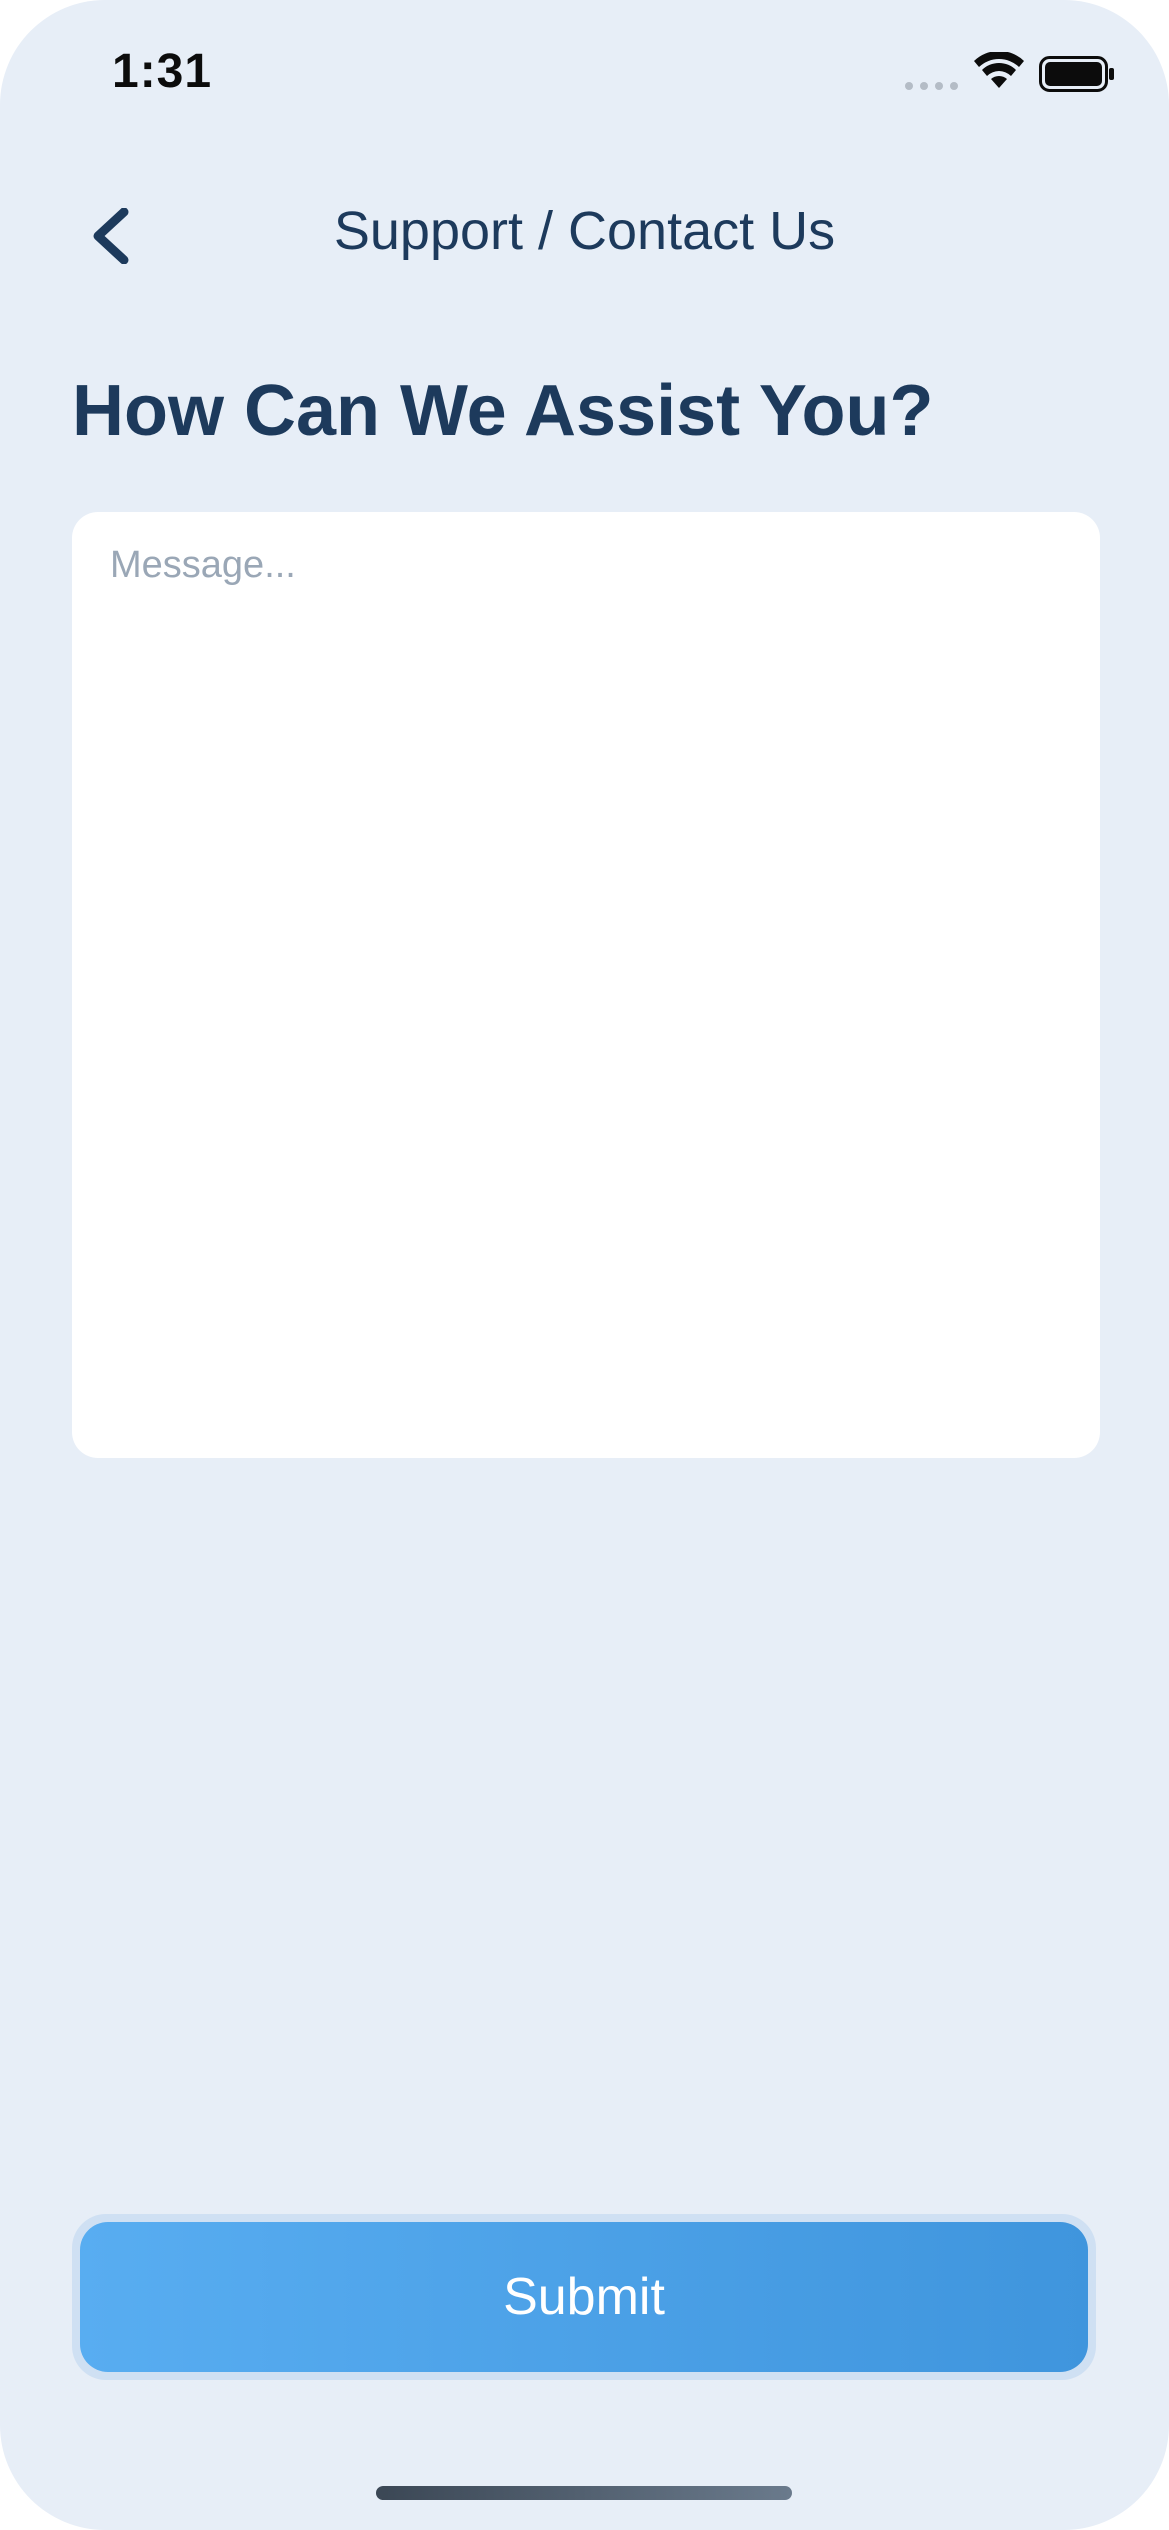  I want to click on page-title: How Can We Assist You?, so click(503, 411).